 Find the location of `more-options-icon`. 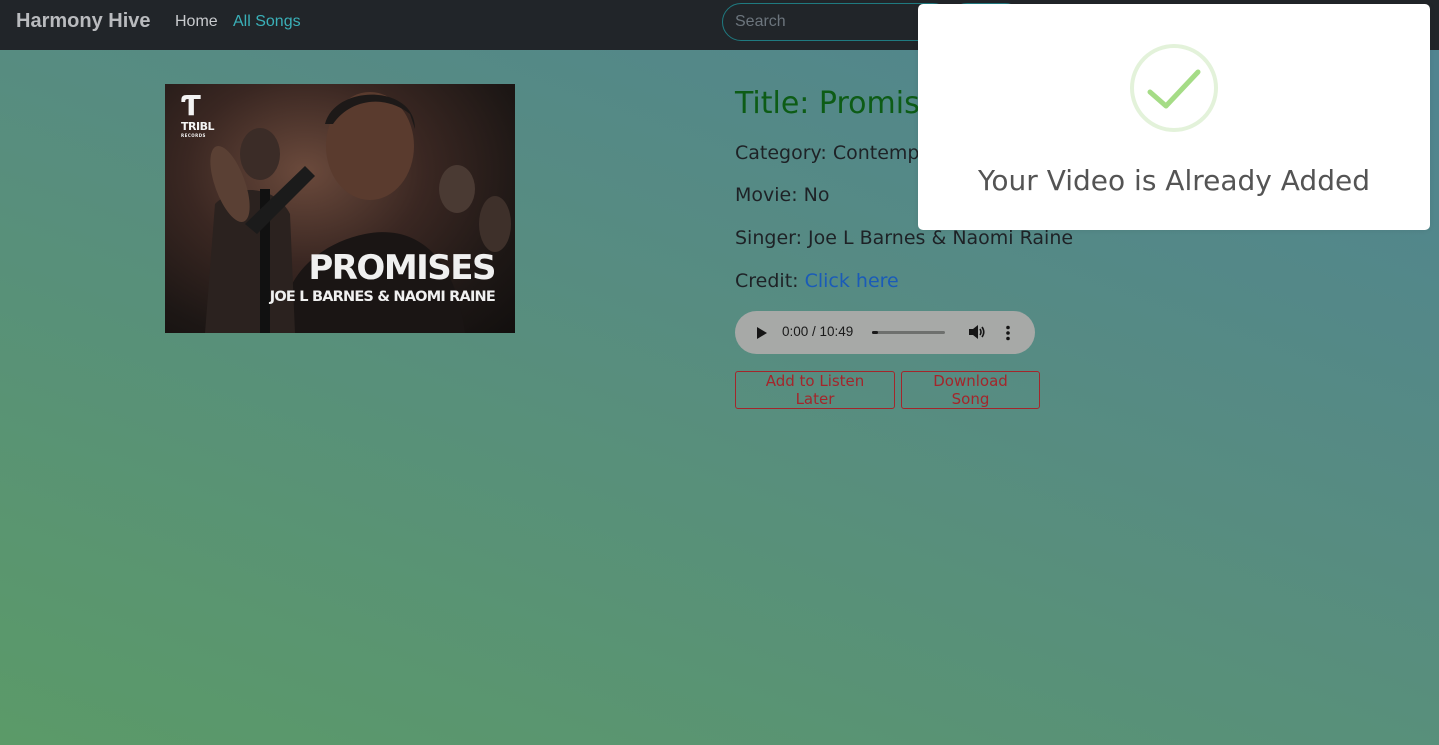

more-options-icon is located at coordinates (1008, 333).